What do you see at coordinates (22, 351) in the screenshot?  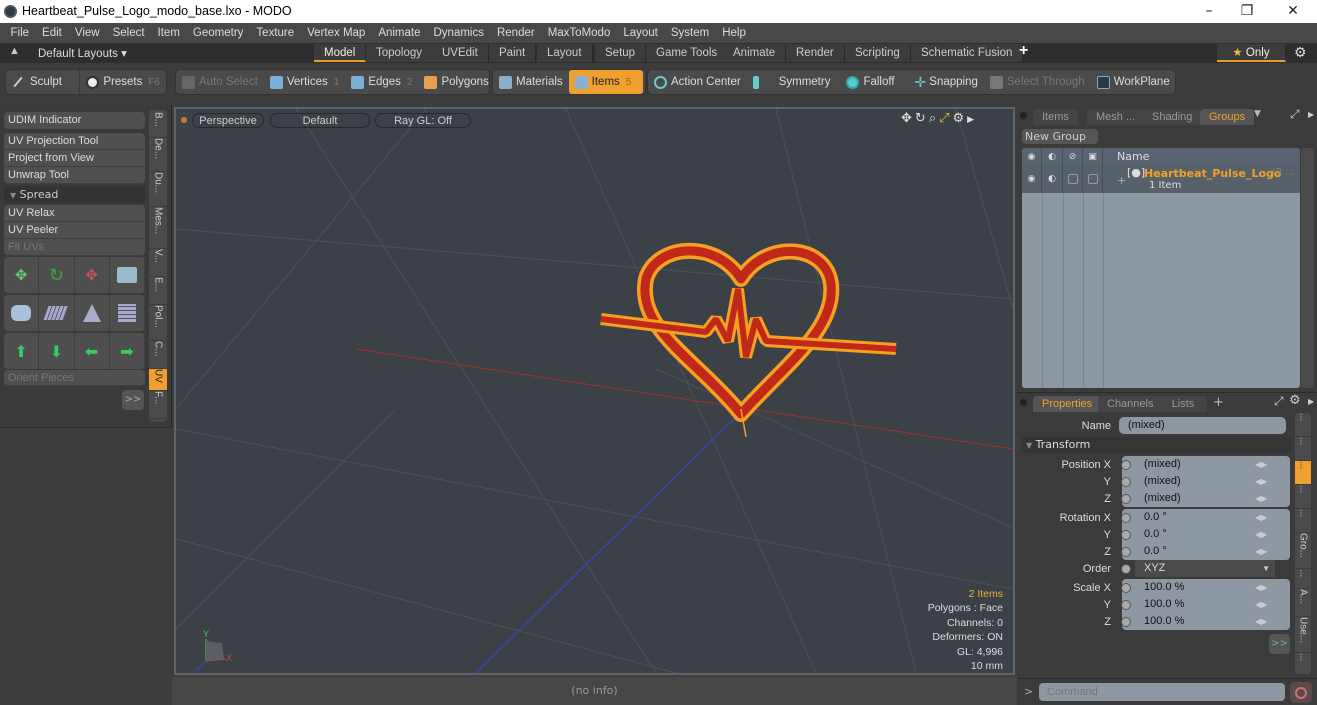 I see `align-top-icon: ⬆` at bounding box center [22, 351].